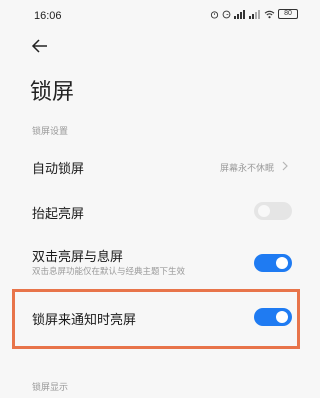 This screenshot has height=398, width=320. I want to click on wifi-icon, so click(269, 14).